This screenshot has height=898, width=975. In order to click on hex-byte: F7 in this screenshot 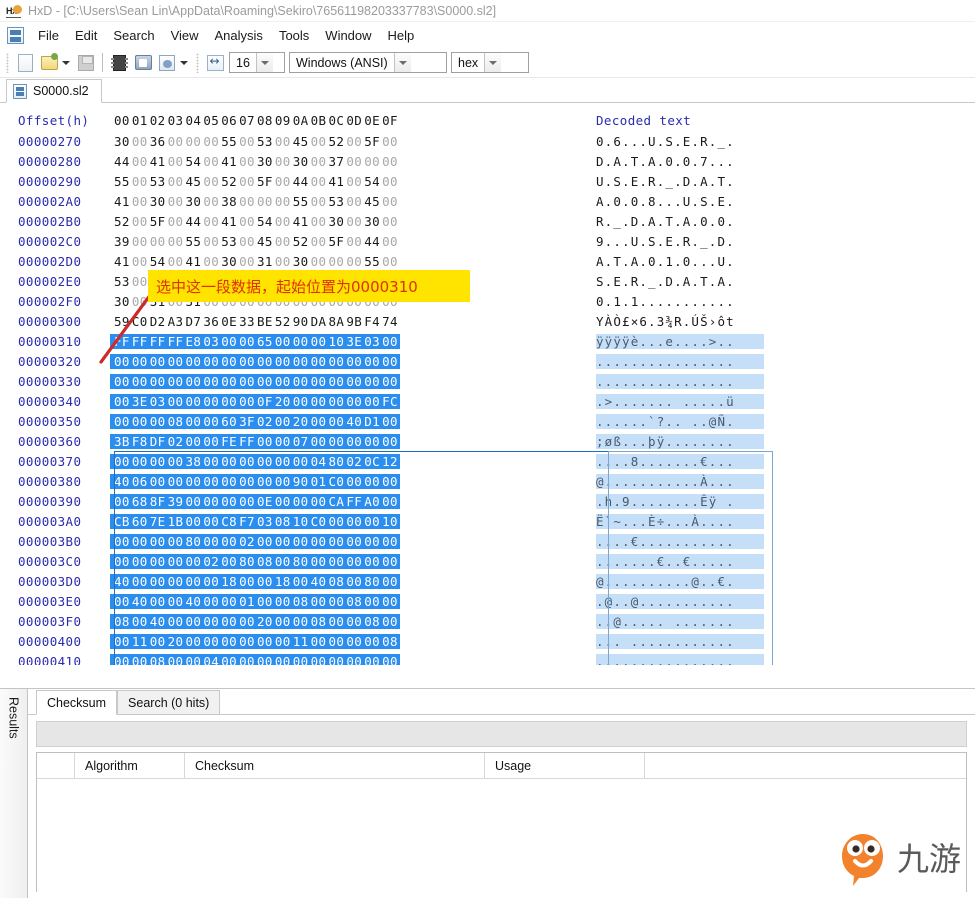, I will do `click(248, 521)`.